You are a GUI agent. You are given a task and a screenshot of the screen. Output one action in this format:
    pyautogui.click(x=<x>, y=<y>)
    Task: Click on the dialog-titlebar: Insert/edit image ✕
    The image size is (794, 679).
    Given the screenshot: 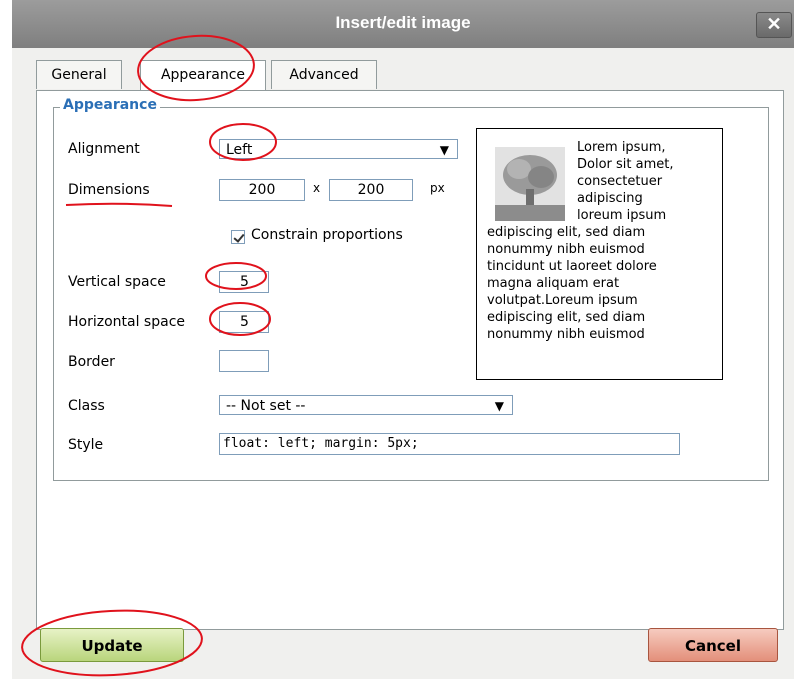 What is the action you would take?
    pyautogui.click(x=403, y=24)
    